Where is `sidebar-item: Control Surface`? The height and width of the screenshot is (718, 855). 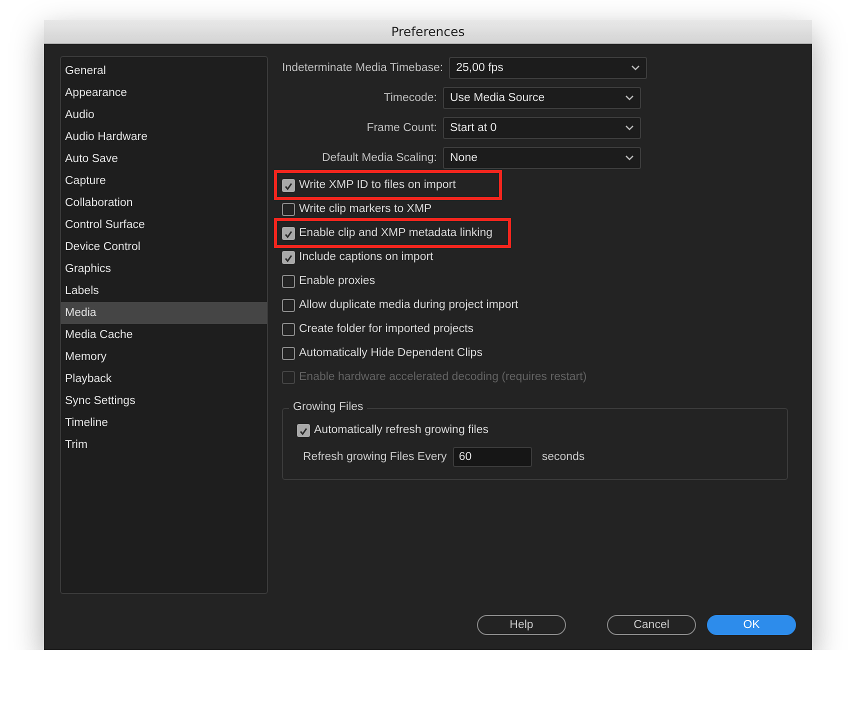 sidebar-item: Control Surface is located at coordinates (164, 225).